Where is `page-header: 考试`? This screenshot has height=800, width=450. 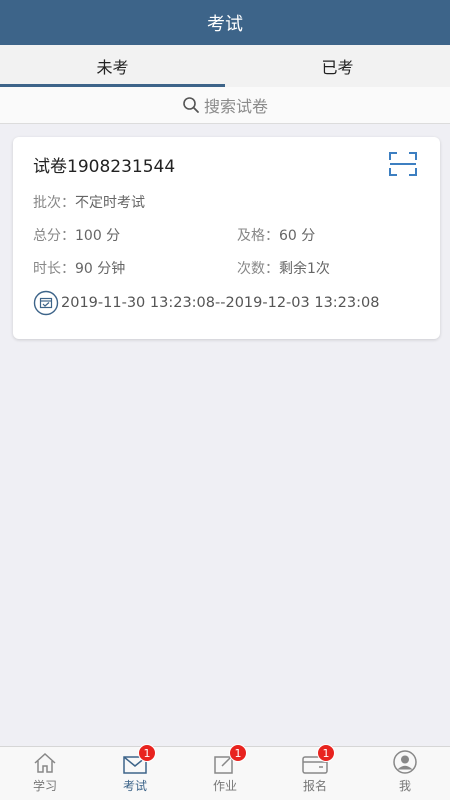 page-header: 考试 is located at coordinates (225, 22).